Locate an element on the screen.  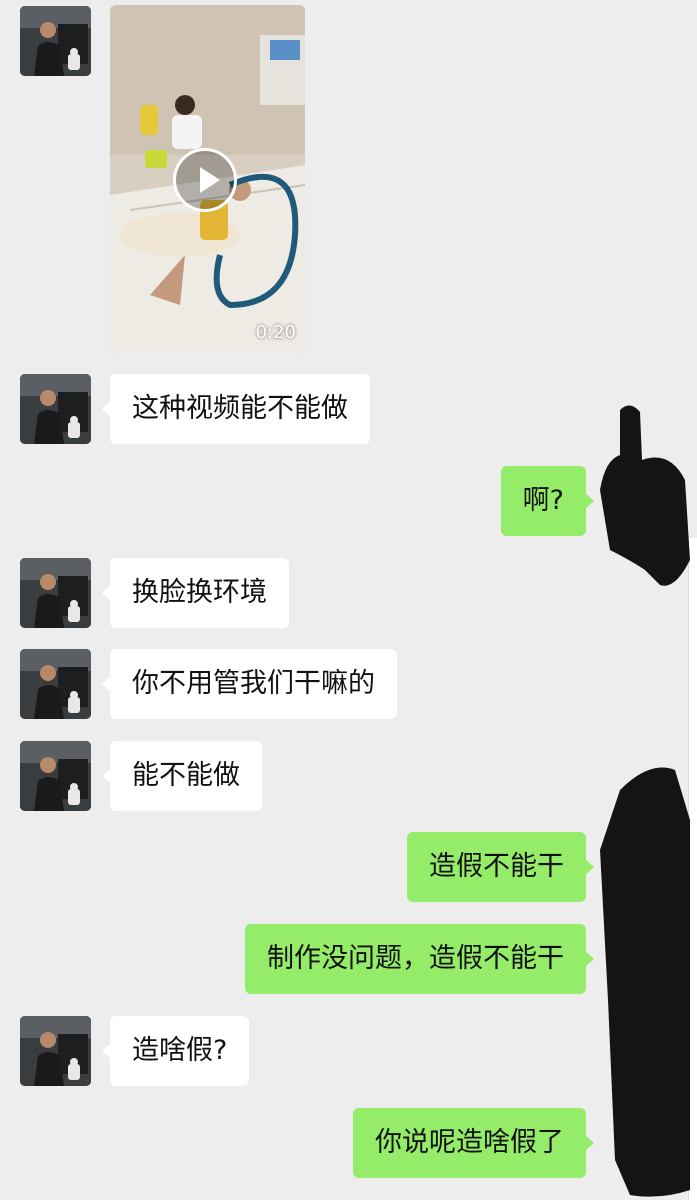
message-text: 你不用管我们干嘛的 is located at coordinates (253, 683).